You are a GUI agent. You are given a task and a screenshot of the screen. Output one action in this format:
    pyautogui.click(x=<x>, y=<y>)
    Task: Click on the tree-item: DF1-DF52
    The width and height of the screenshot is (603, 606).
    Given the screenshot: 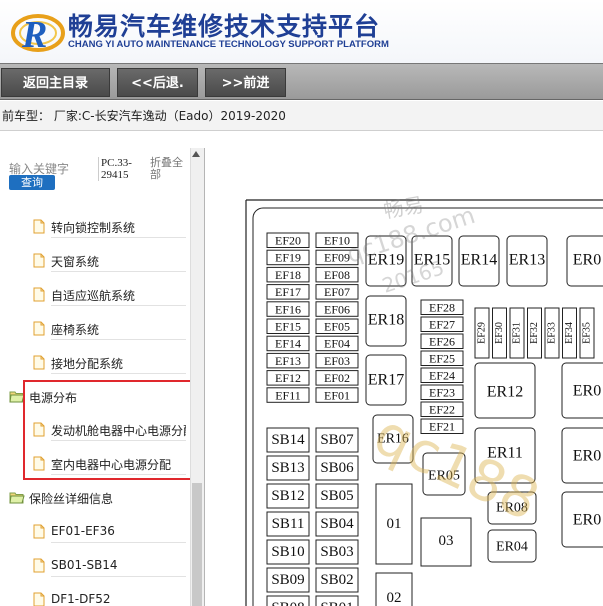 What is the action you would take?
    pyautogui.click(x=95, y=594)
    